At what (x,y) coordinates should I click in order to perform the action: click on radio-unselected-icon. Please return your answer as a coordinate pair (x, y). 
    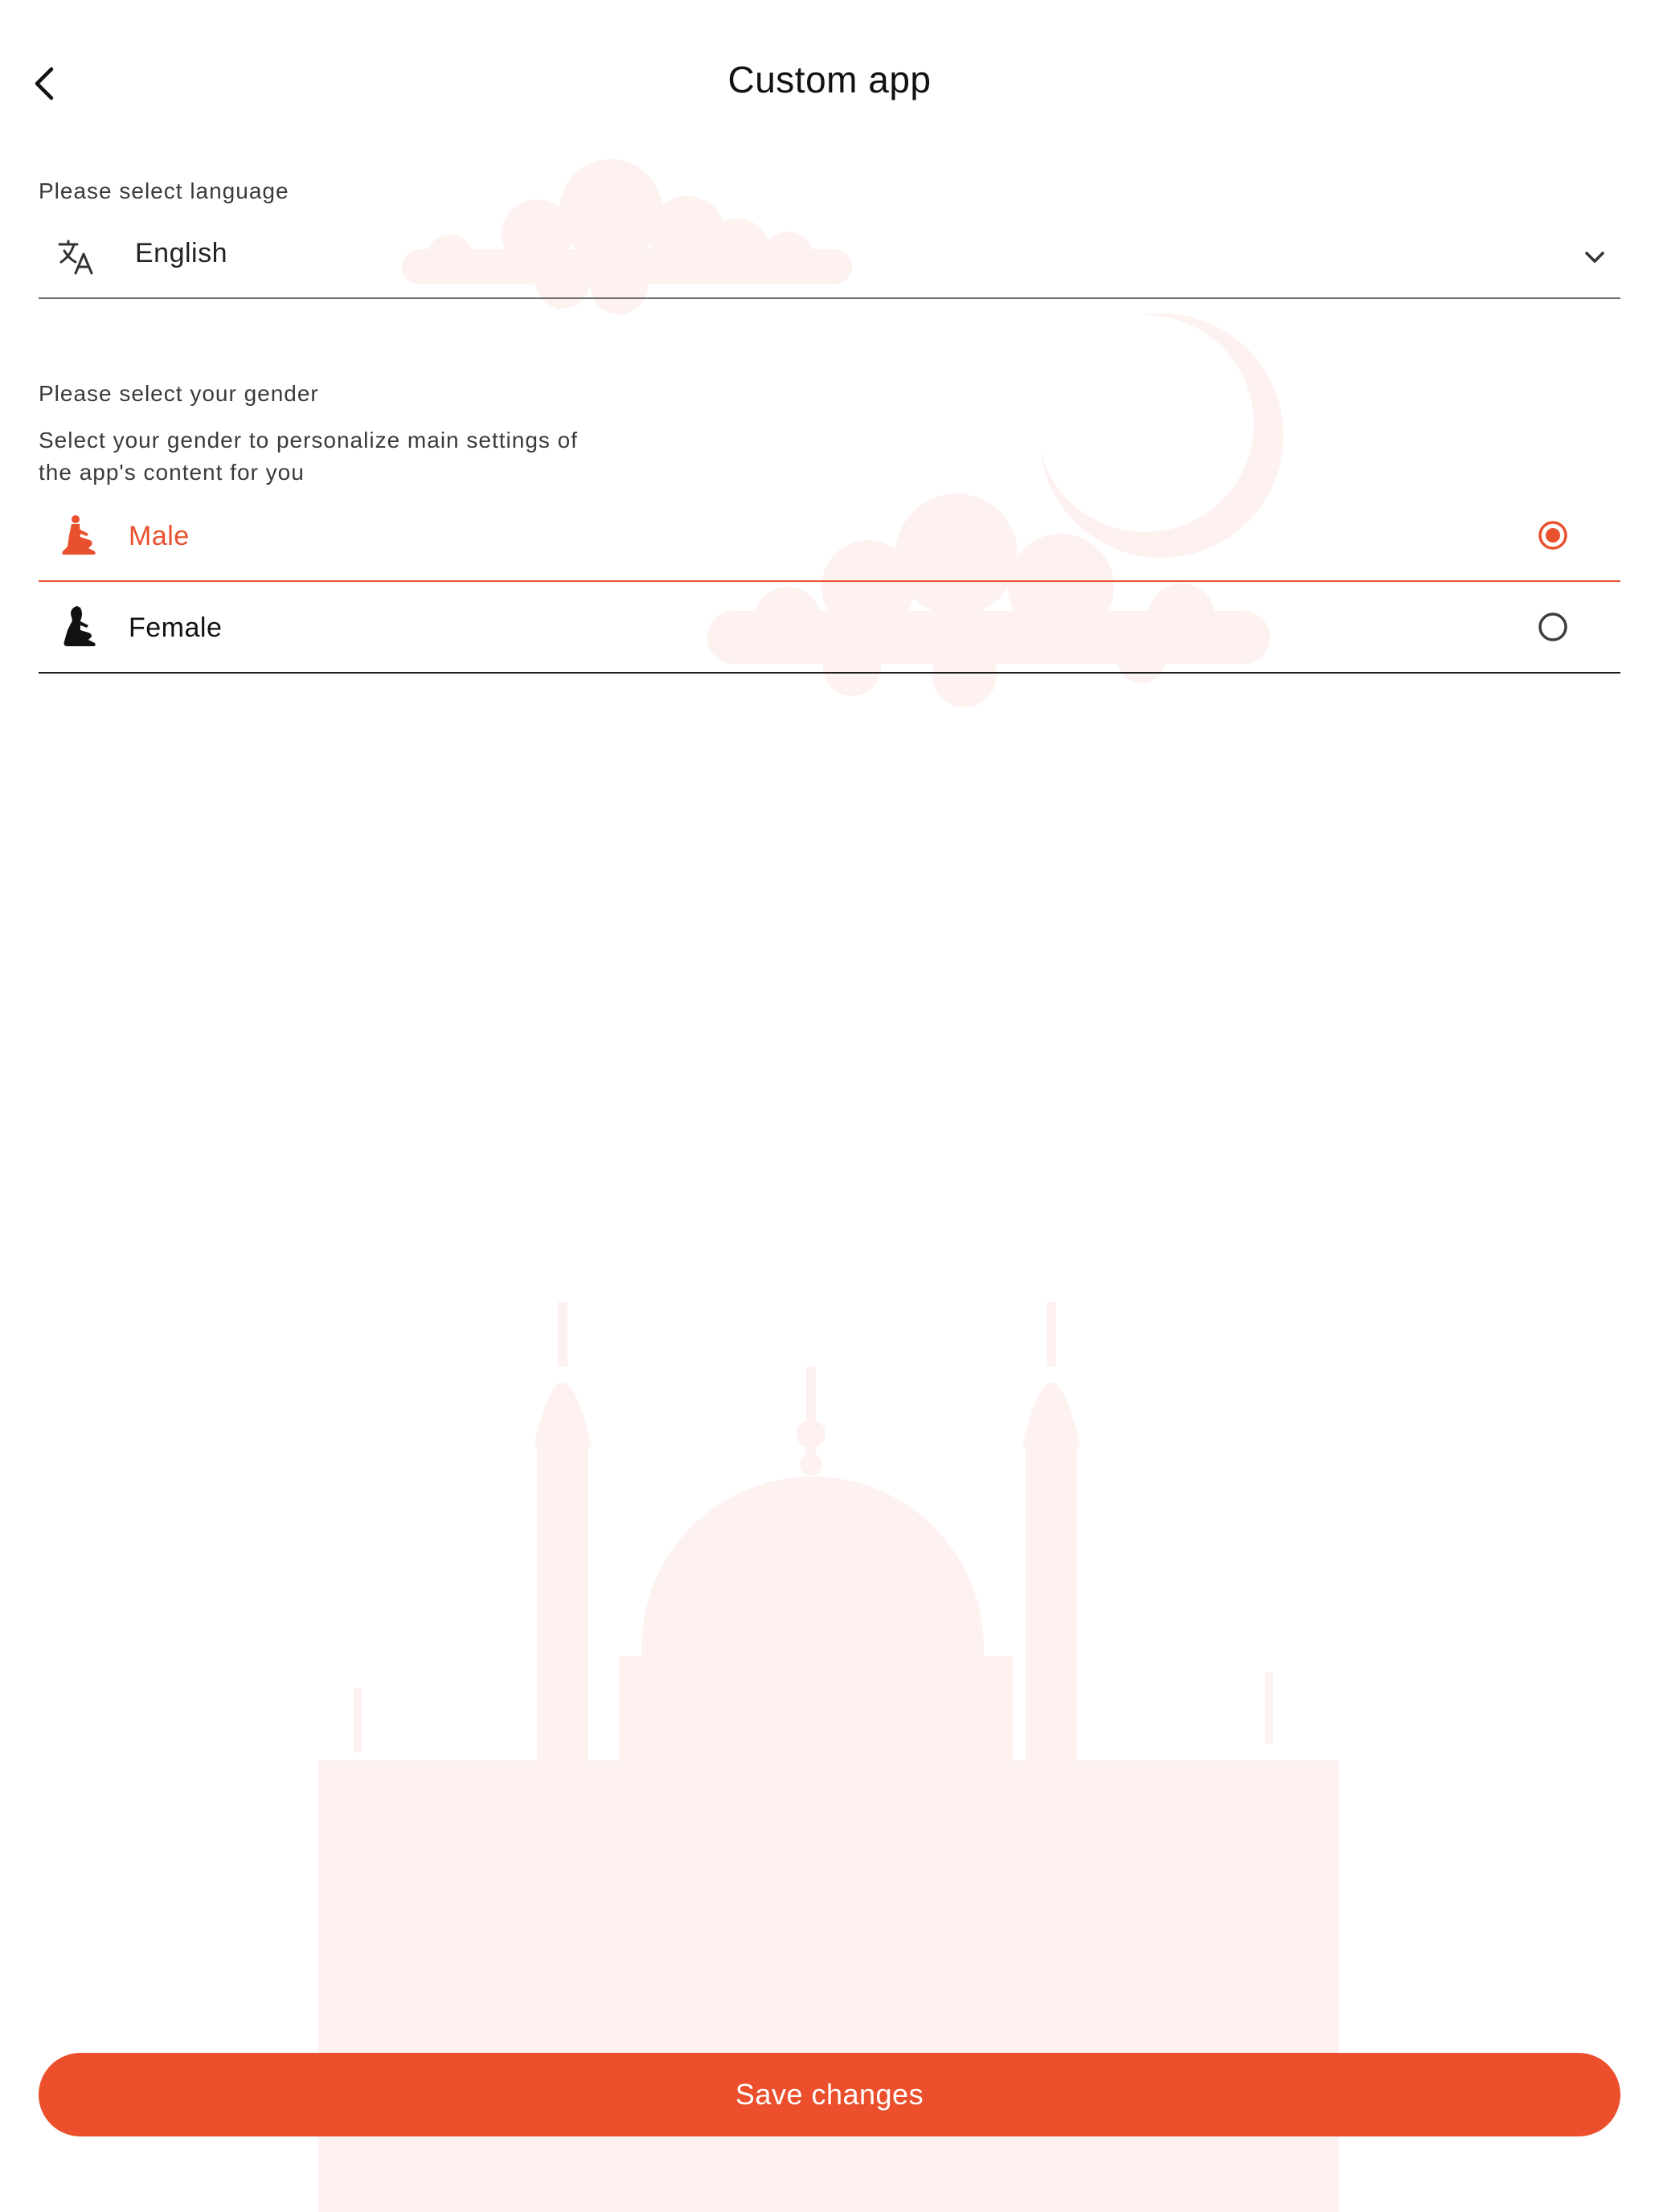
    Looking at the image, I should click on (1553, 627).